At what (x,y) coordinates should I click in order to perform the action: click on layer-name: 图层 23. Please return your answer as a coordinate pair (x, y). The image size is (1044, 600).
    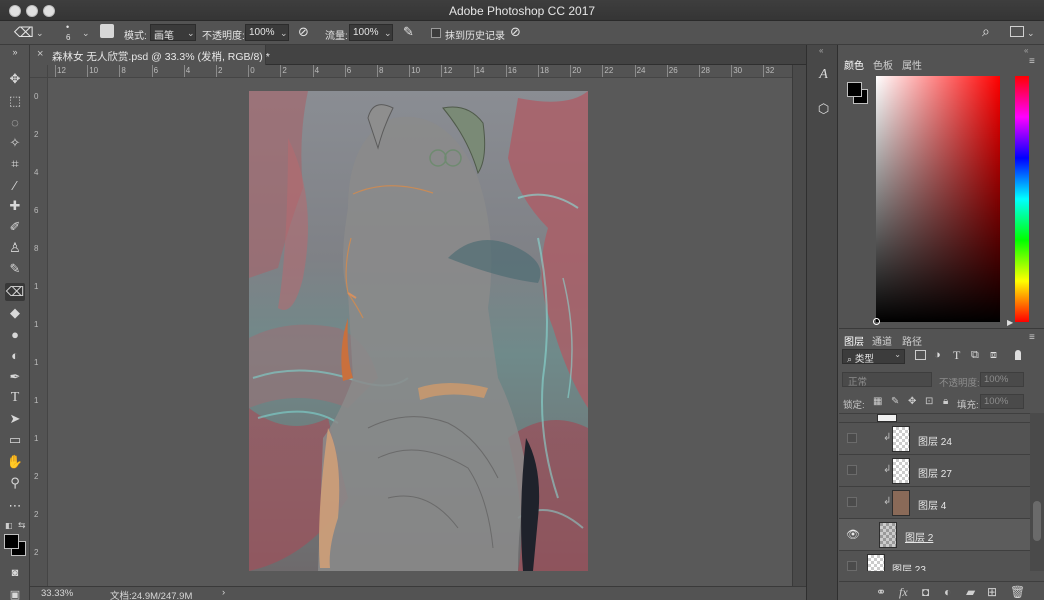
    Looking at the image, I should click on (909, 566).